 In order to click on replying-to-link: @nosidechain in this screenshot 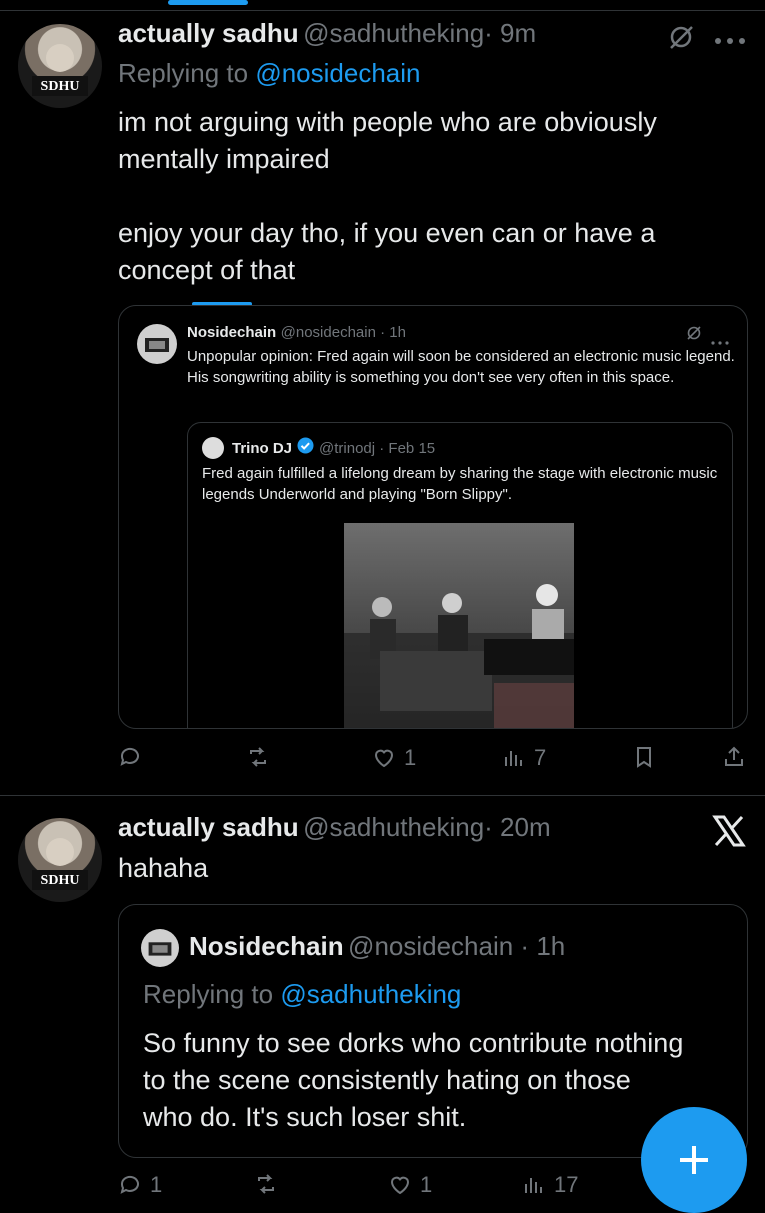, I will do `click(337, 73)`.